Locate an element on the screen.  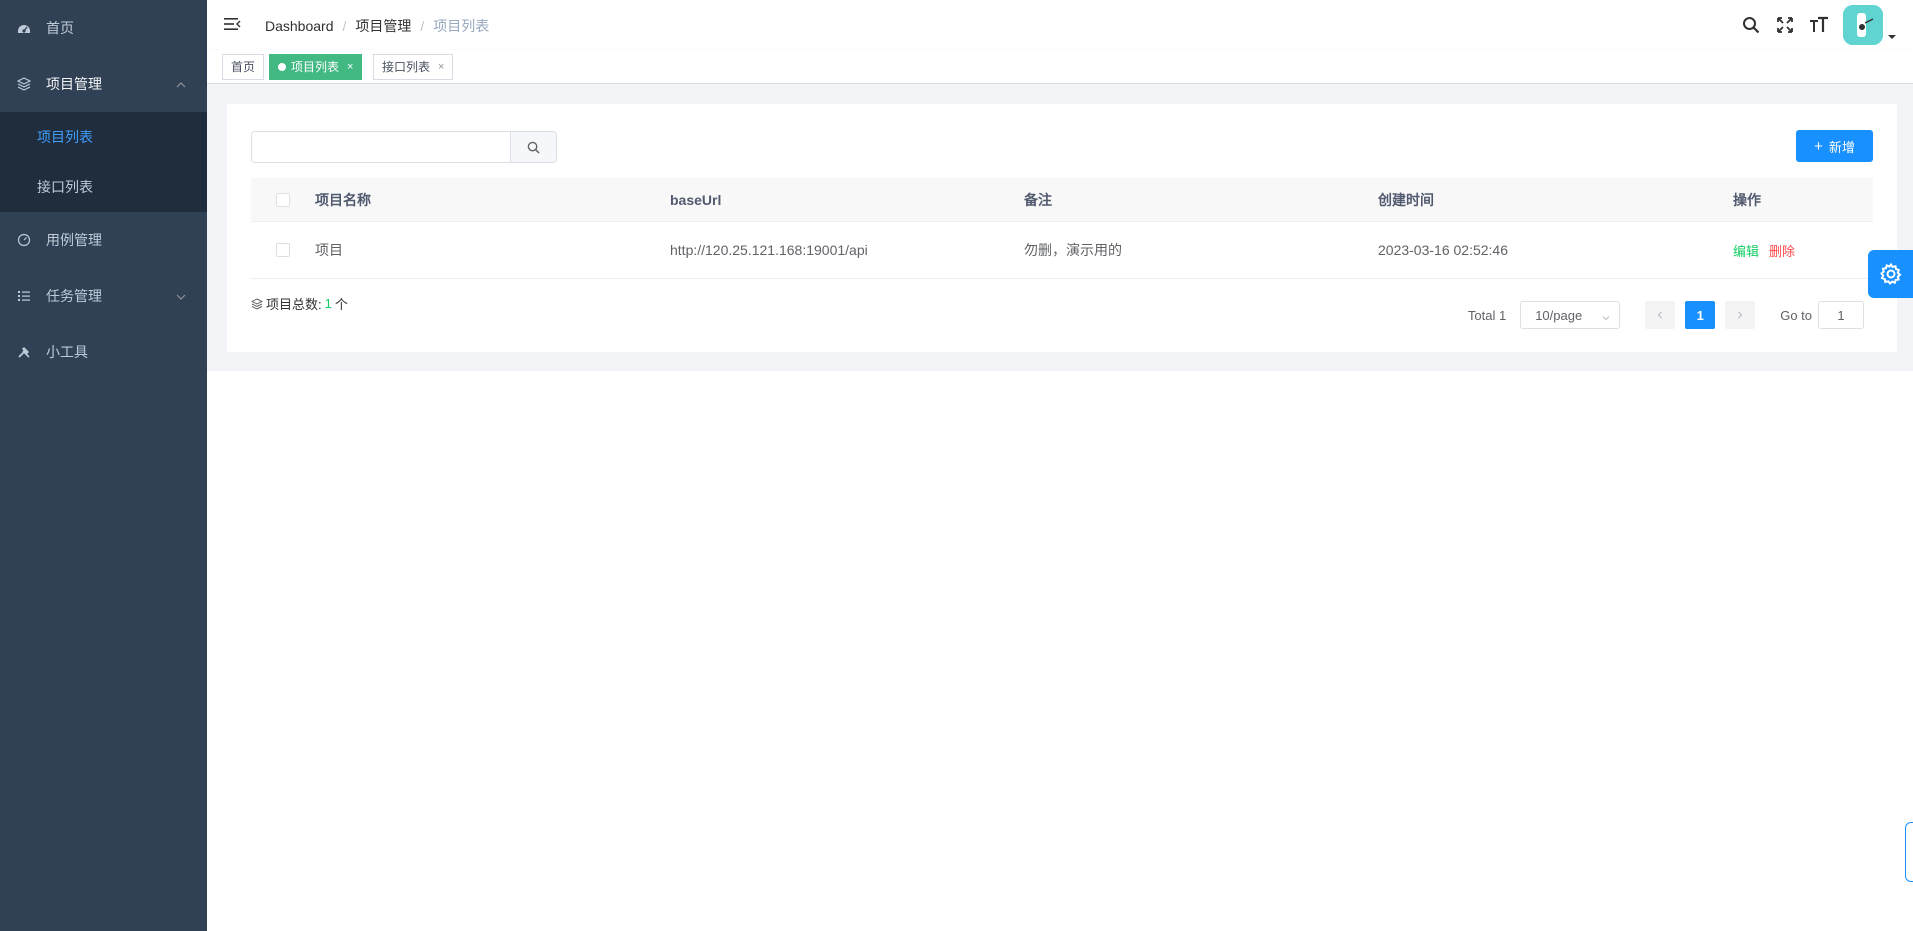
hamburger-icon is located at coordinates (232, 24).